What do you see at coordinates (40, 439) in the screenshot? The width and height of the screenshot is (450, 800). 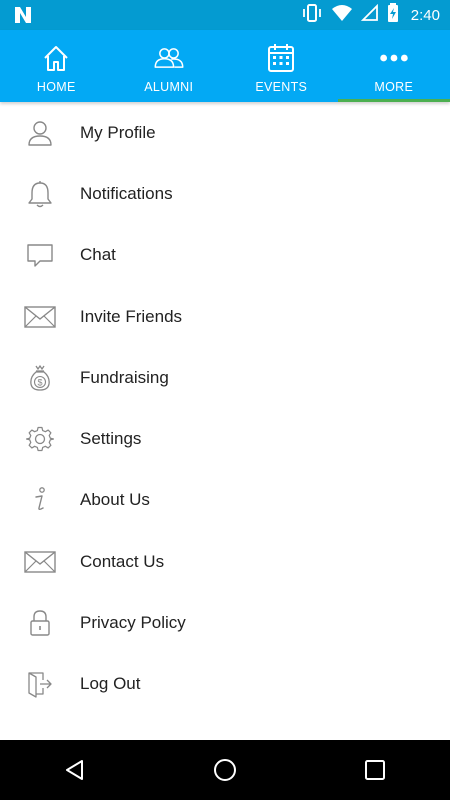 I see `gear-icon` at bounding box center [40, 439].